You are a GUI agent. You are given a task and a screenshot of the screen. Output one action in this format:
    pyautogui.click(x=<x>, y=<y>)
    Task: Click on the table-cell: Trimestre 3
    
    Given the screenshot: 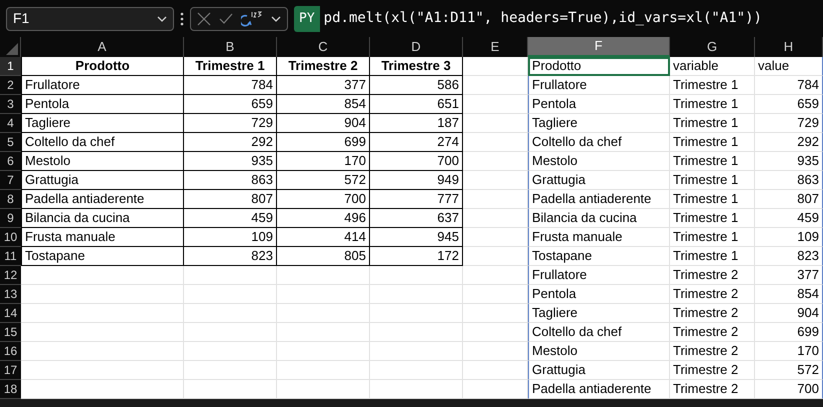 What is the action you would take?
    pyautogui.click(x=416, y=66)
    